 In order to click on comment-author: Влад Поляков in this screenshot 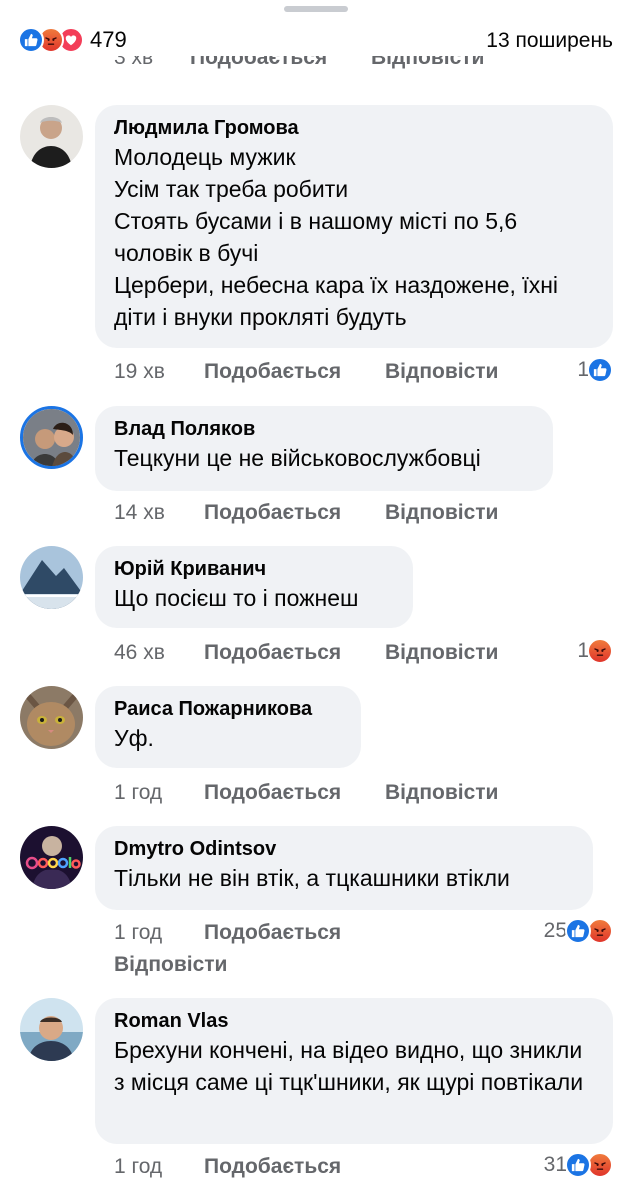, I will do `click(323, 429)`.